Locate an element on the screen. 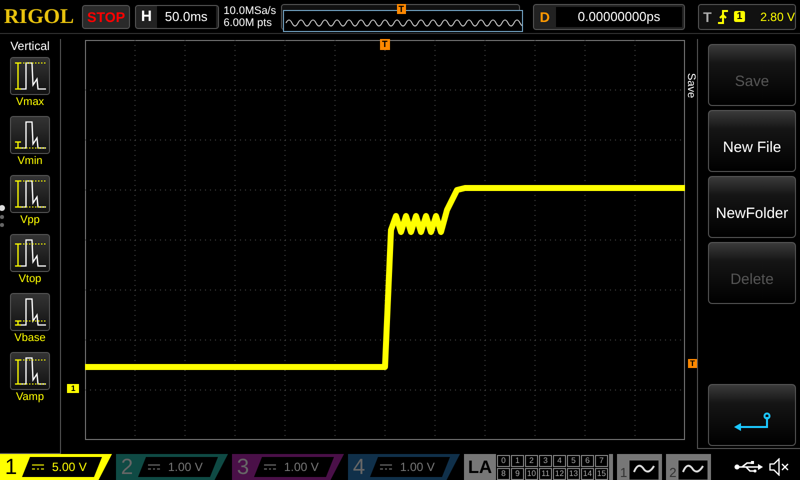 The width and height of the screenshot is (800, 480). delay-box: D 0.00000000ps is located at coordinates (609, 17).